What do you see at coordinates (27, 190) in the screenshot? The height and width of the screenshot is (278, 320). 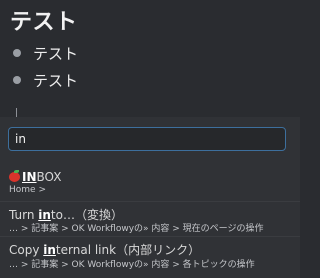 I see `result-path: Home >` at bounding box center [27, 190].